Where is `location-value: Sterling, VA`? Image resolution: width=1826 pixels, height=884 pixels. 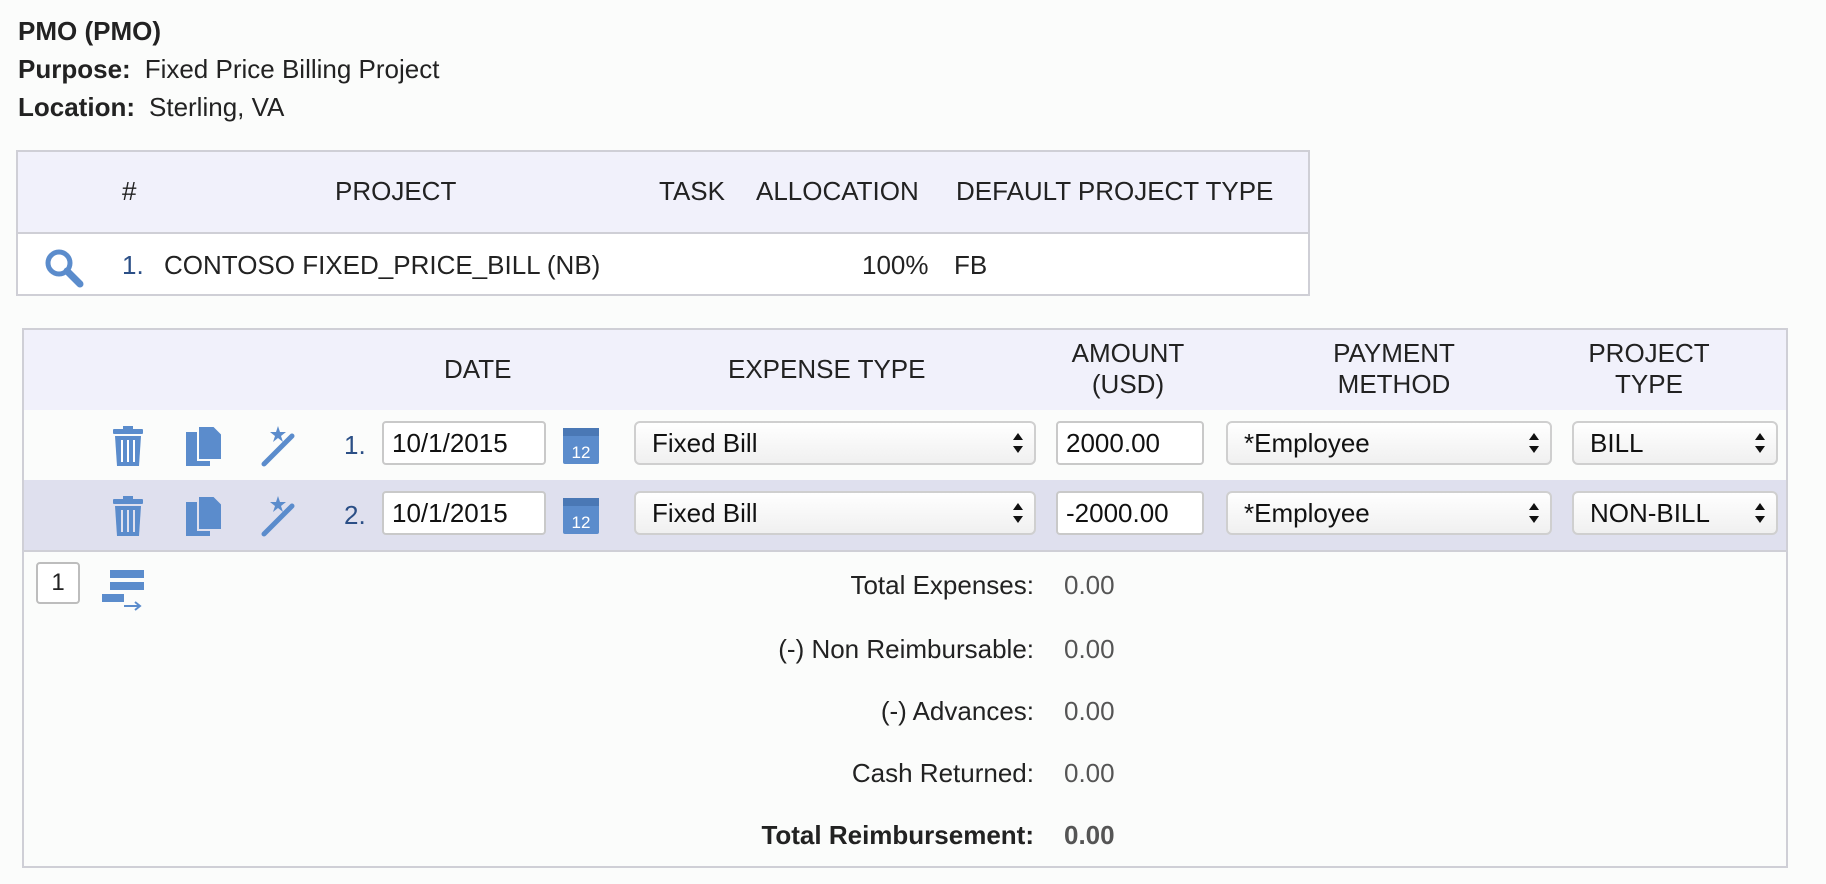 location-value: Sterling, VA is located at coordinates (217, 107).